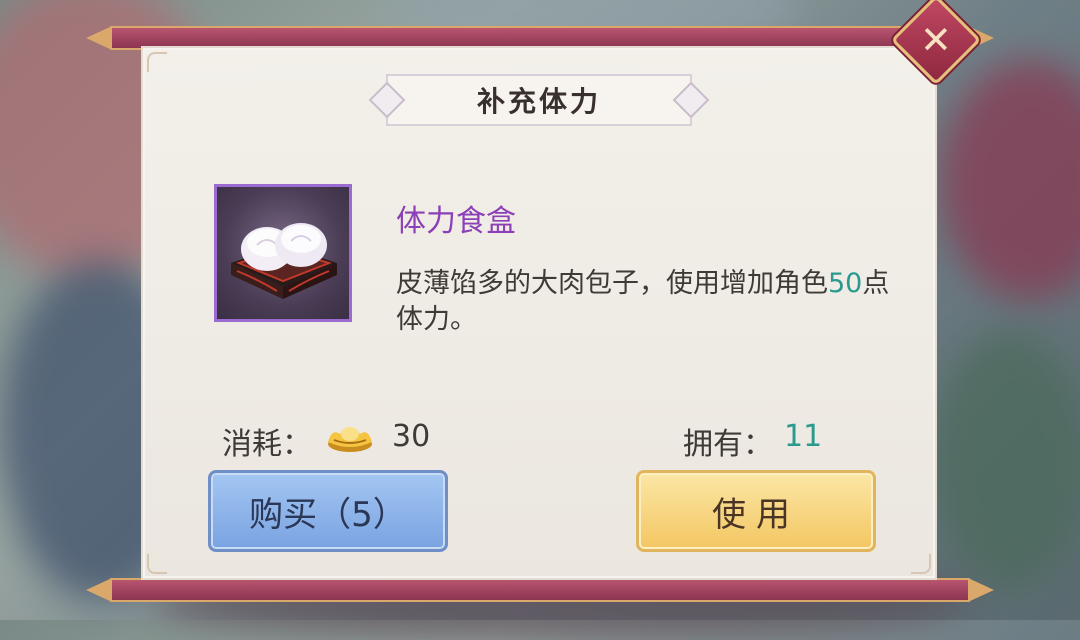  I want to click on item-icon-frame, so click(283, 253).